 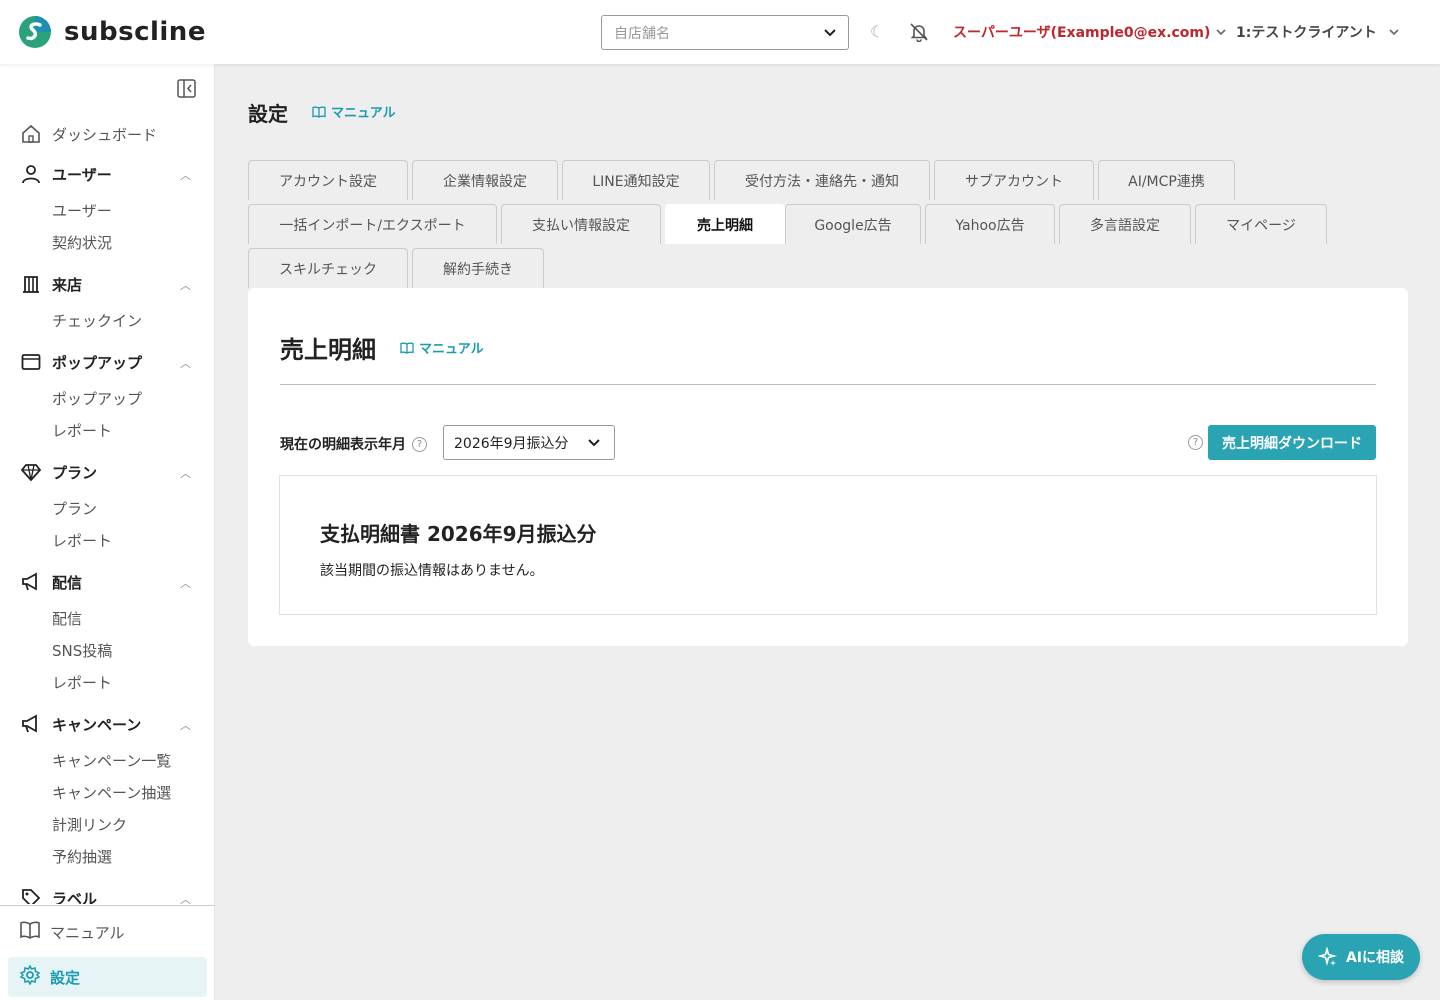 I want to click on sidebar-bottom: マニュアル 設定, so click(x=107, y=952).